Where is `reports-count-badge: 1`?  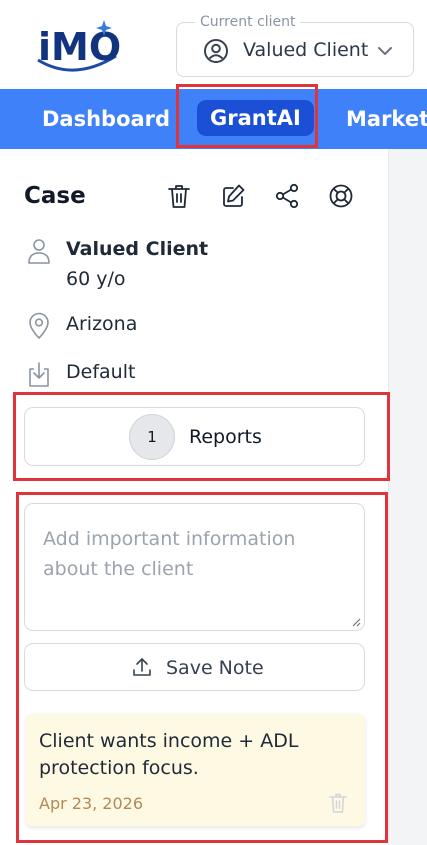
reports-count-badge: 1 is located at coordinates (152, 437).